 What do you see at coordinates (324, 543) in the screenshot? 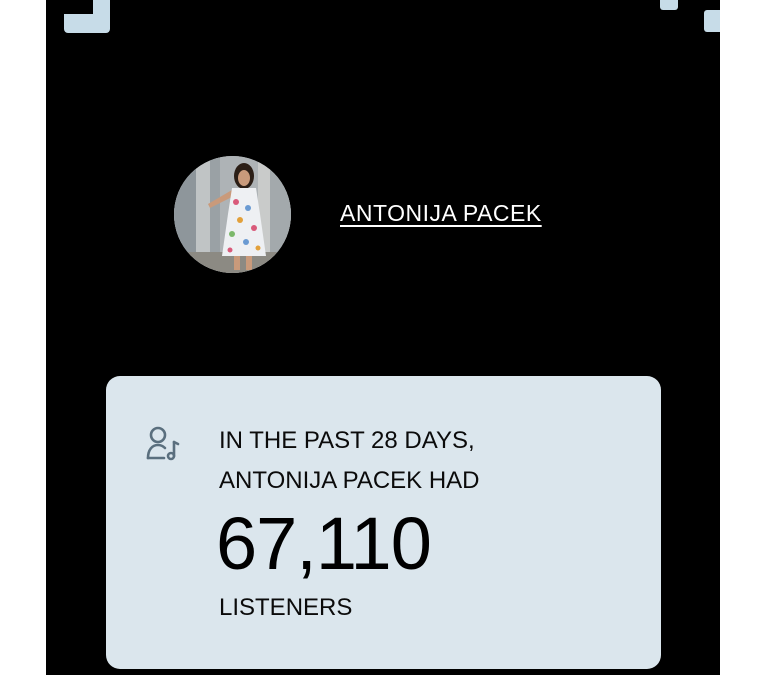
I see `listener-count: 67,110` at bounding box center [324, 543].